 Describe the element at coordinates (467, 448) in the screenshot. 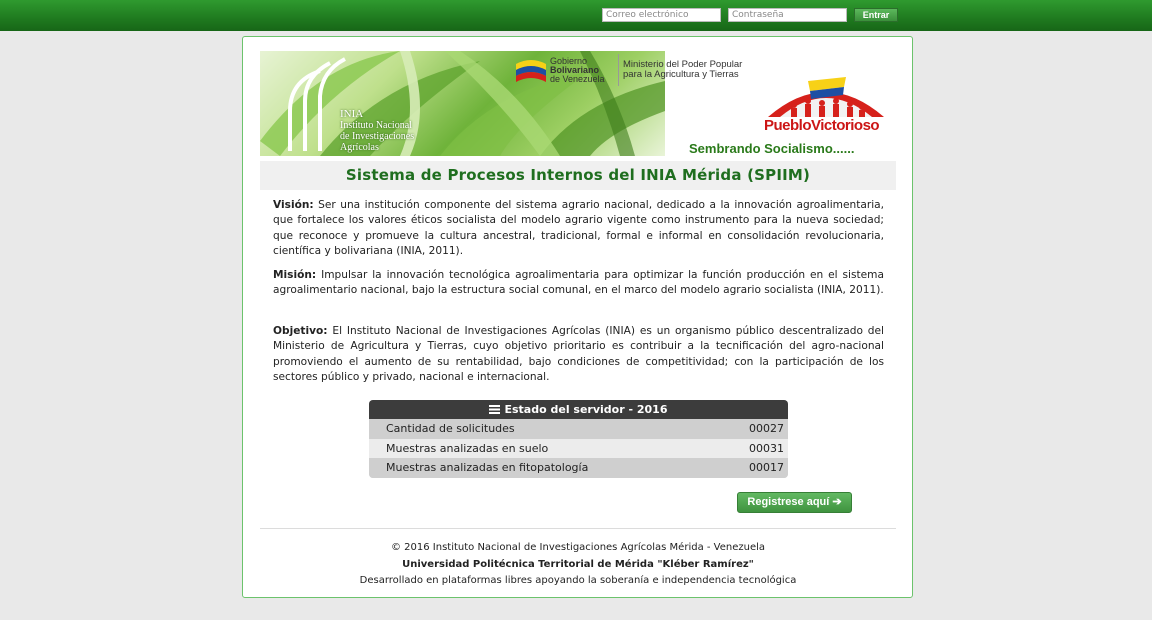

I see `row-label: Muestras analizadas en suelo` at that location.